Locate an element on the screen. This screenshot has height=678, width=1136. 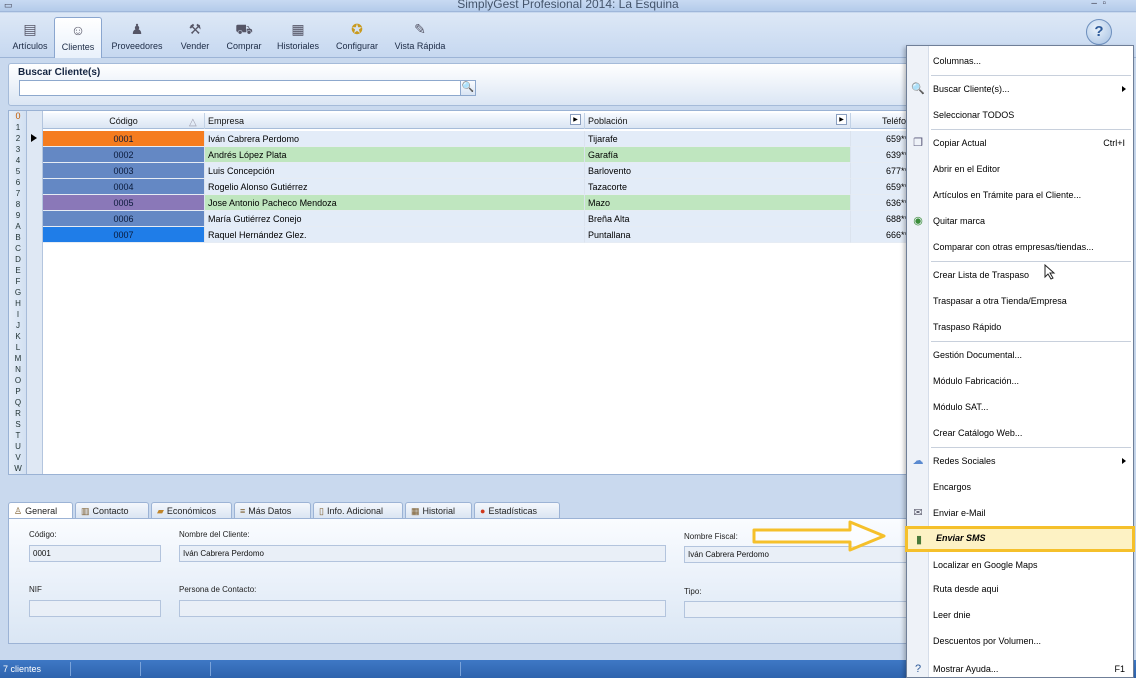
alpha-index-letter: L is located at coordinates (17, 347).